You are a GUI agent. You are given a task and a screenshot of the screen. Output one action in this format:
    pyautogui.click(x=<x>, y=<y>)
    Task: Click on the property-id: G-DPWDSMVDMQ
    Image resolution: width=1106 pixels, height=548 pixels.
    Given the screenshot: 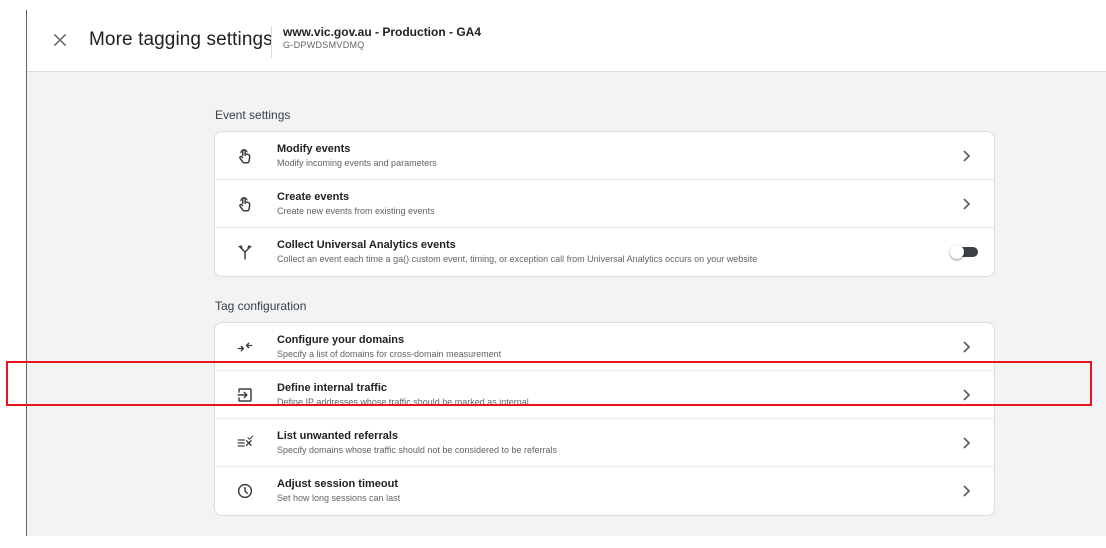 What is the action you would take?
    pyautogui.click(x=324, y=45)
    